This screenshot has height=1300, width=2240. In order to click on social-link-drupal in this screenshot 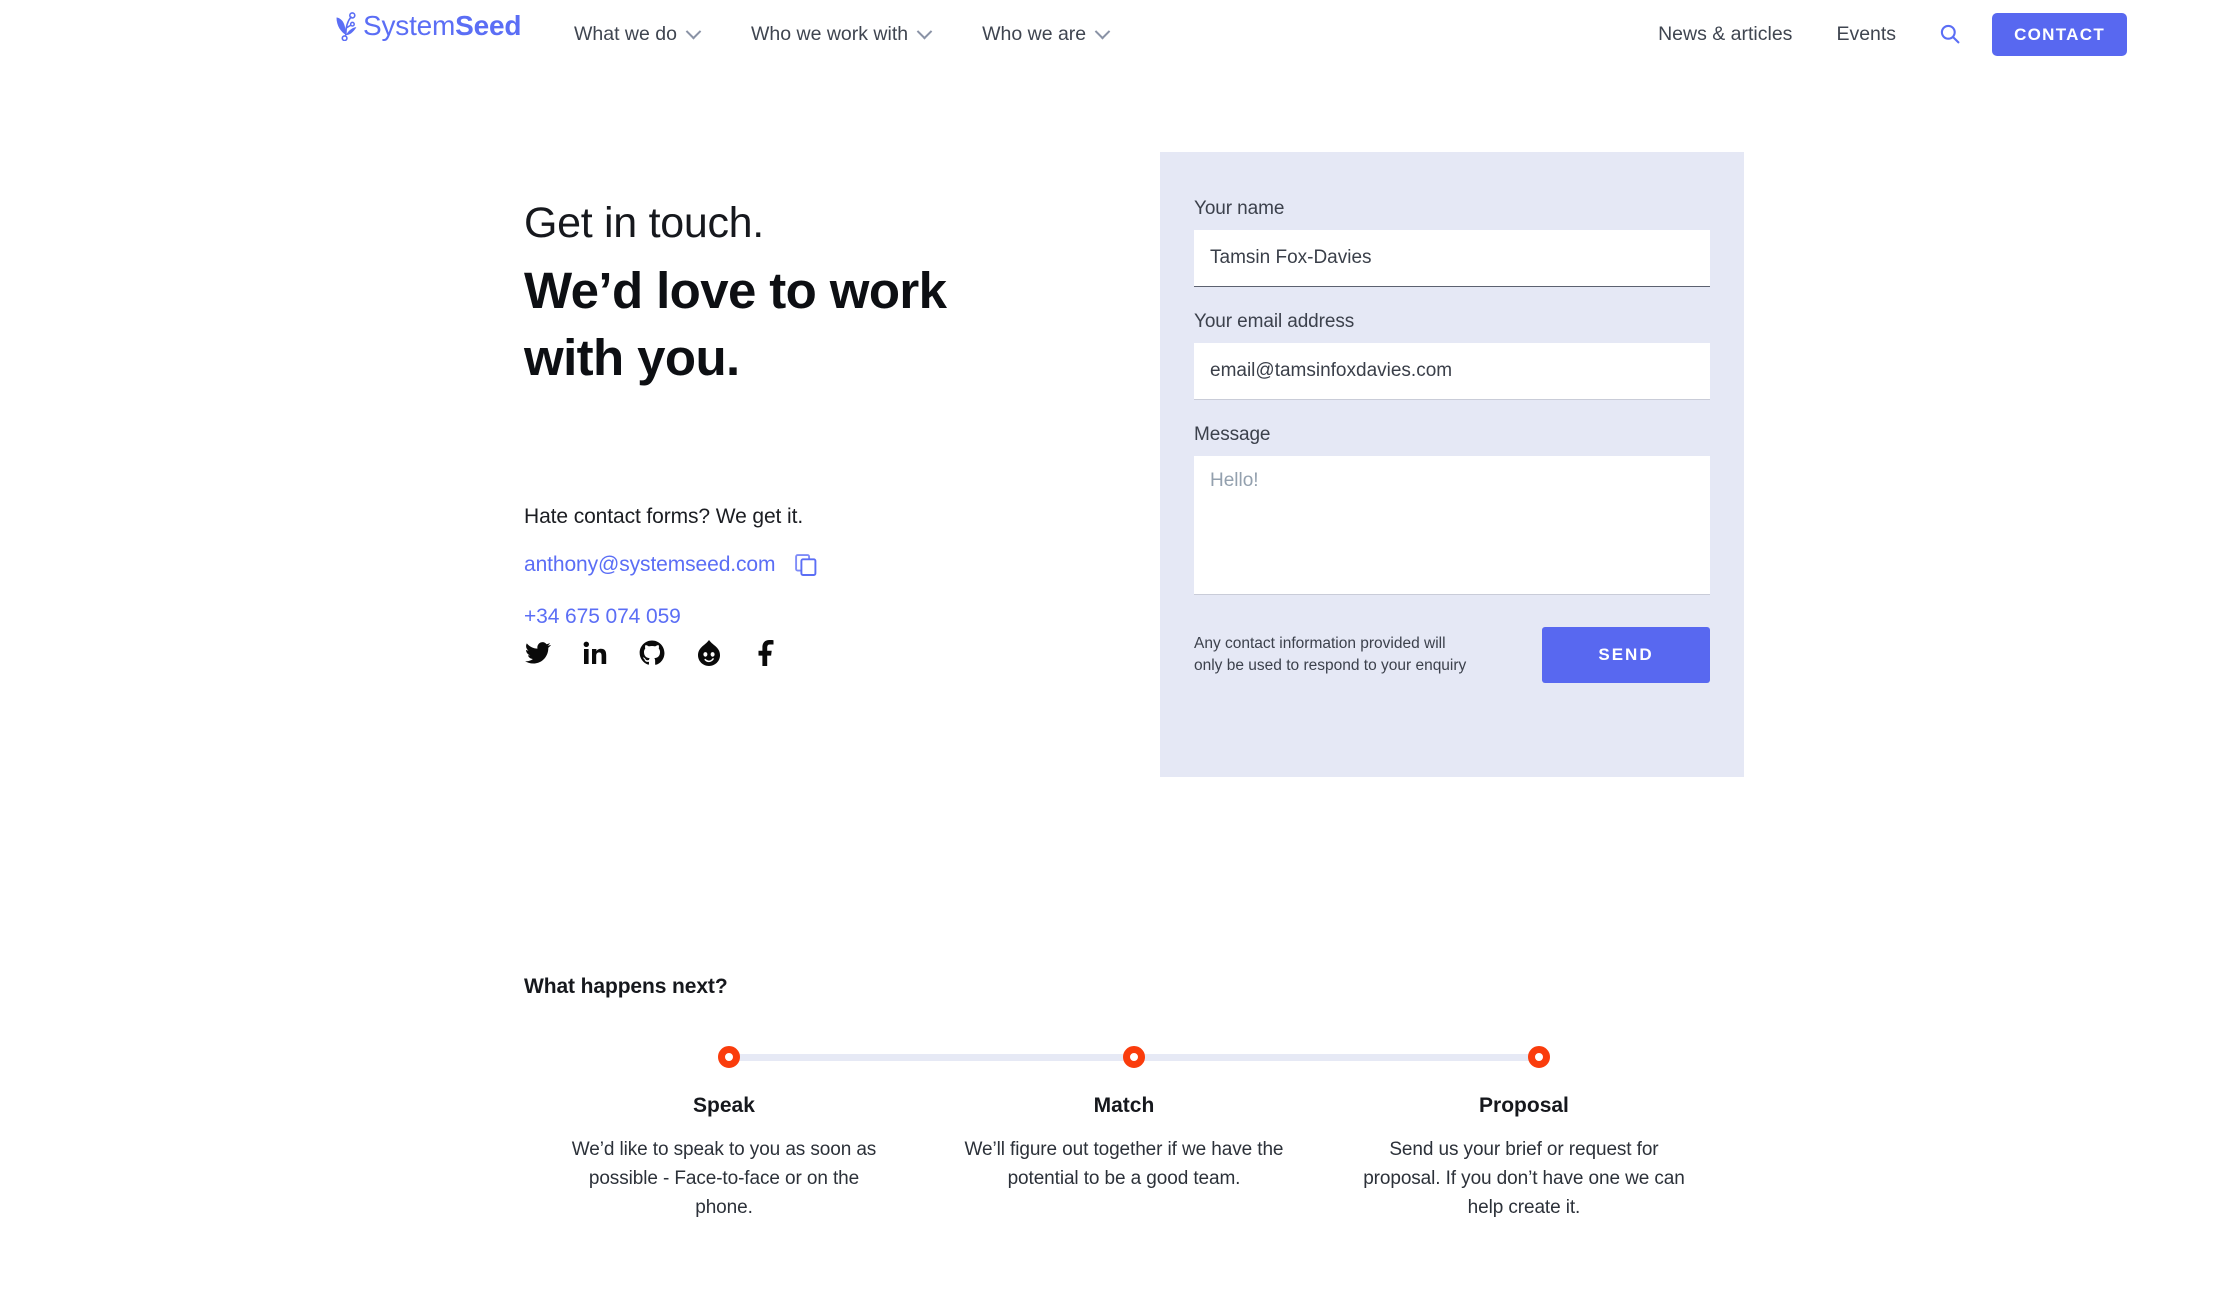, I will do `click(709, 653)`.